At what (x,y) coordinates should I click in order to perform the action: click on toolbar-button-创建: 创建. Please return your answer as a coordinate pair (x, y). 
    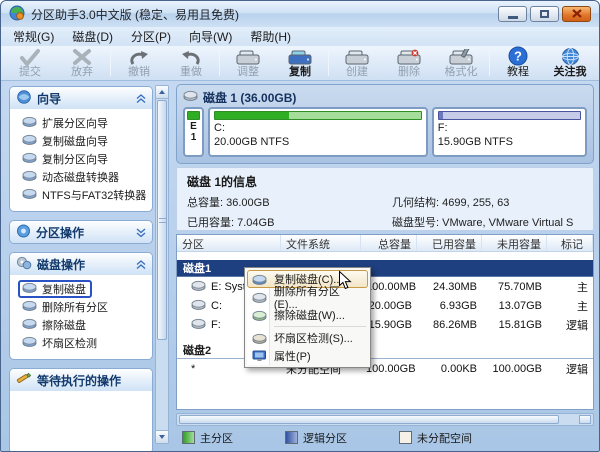
    Looking at the image, I should click on (357, 63).